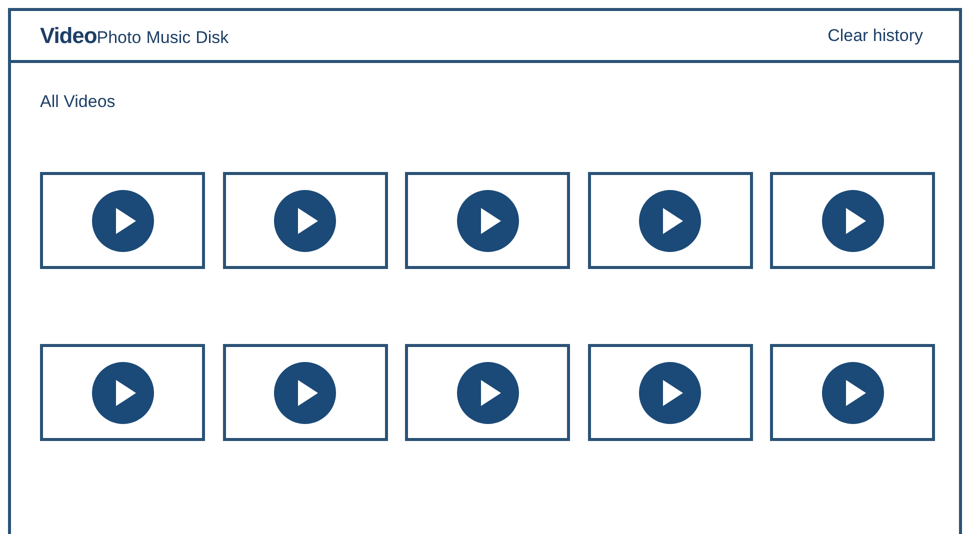 The image size is (970, 534). I want to click on nav-tab: Music, so click(168, 37).